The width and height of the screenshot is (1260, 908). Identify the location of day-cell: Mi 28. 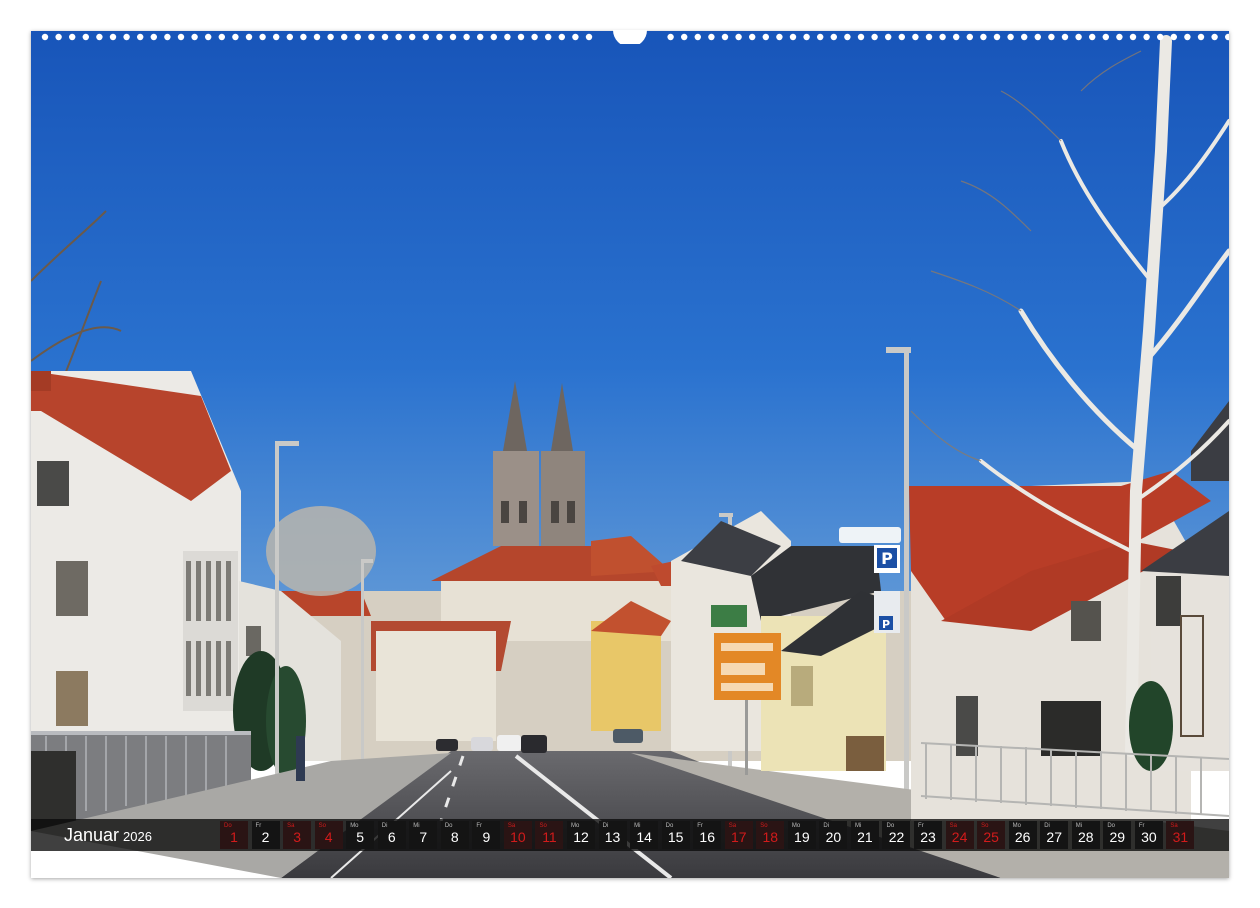
(1085, 835).